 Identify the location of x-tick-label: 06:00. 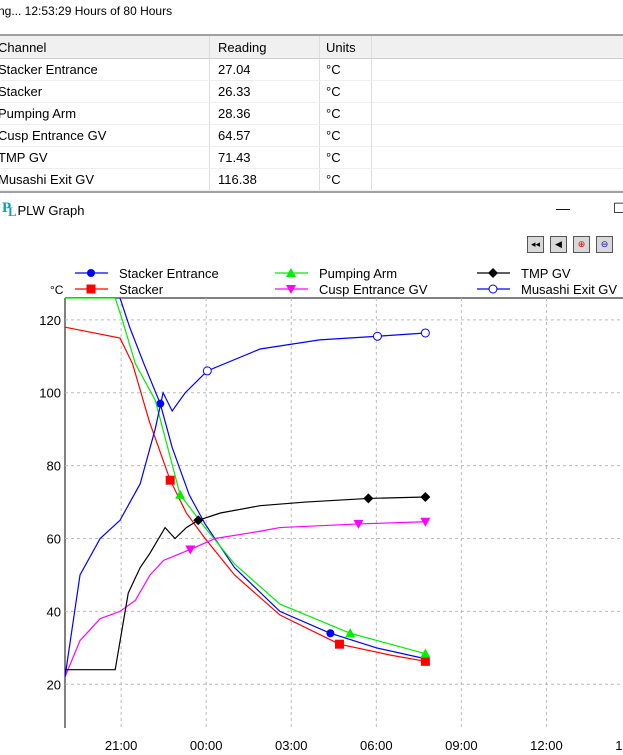
(376, 745).